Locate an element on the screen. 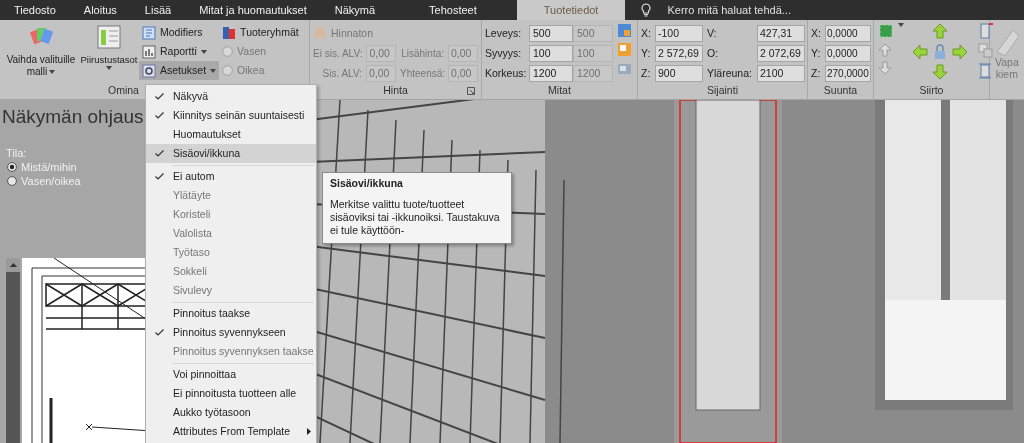 Image resolution: width=1024 pixels, height=443 pixels. field-label: Ei sis. ALV: is located at coordinates (338, 53).